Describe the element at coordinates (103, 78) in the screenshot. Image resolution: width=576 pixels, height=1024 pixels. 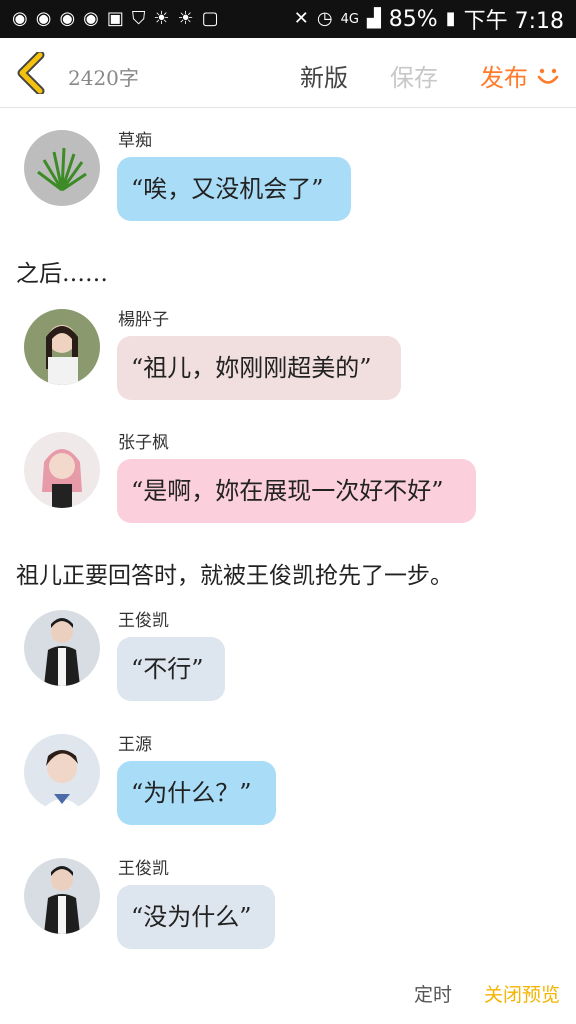
I see `word-count: 2420字` at that location.